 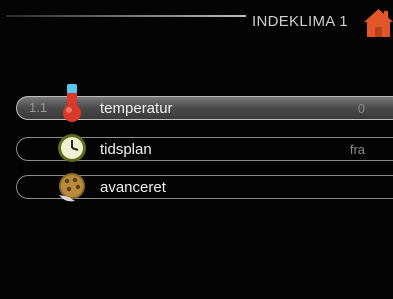 I want to click on menu-item-value: fra, so click(x=357, y=149).